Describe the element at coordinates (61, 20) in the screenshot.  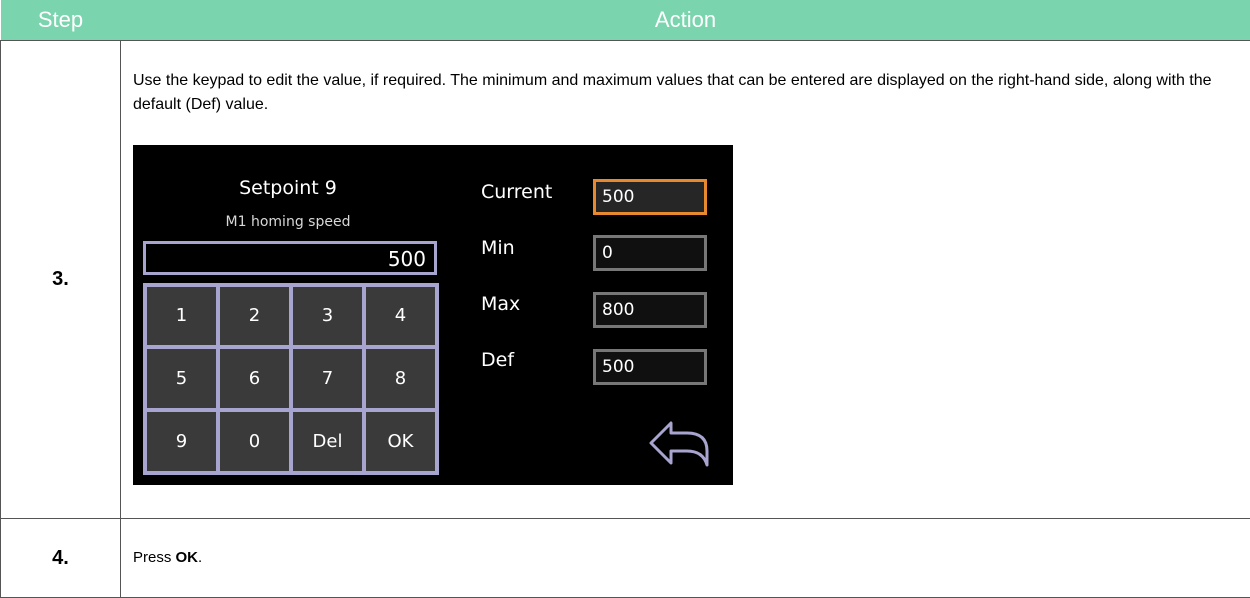
I see `step-column-header: Step` at that location.